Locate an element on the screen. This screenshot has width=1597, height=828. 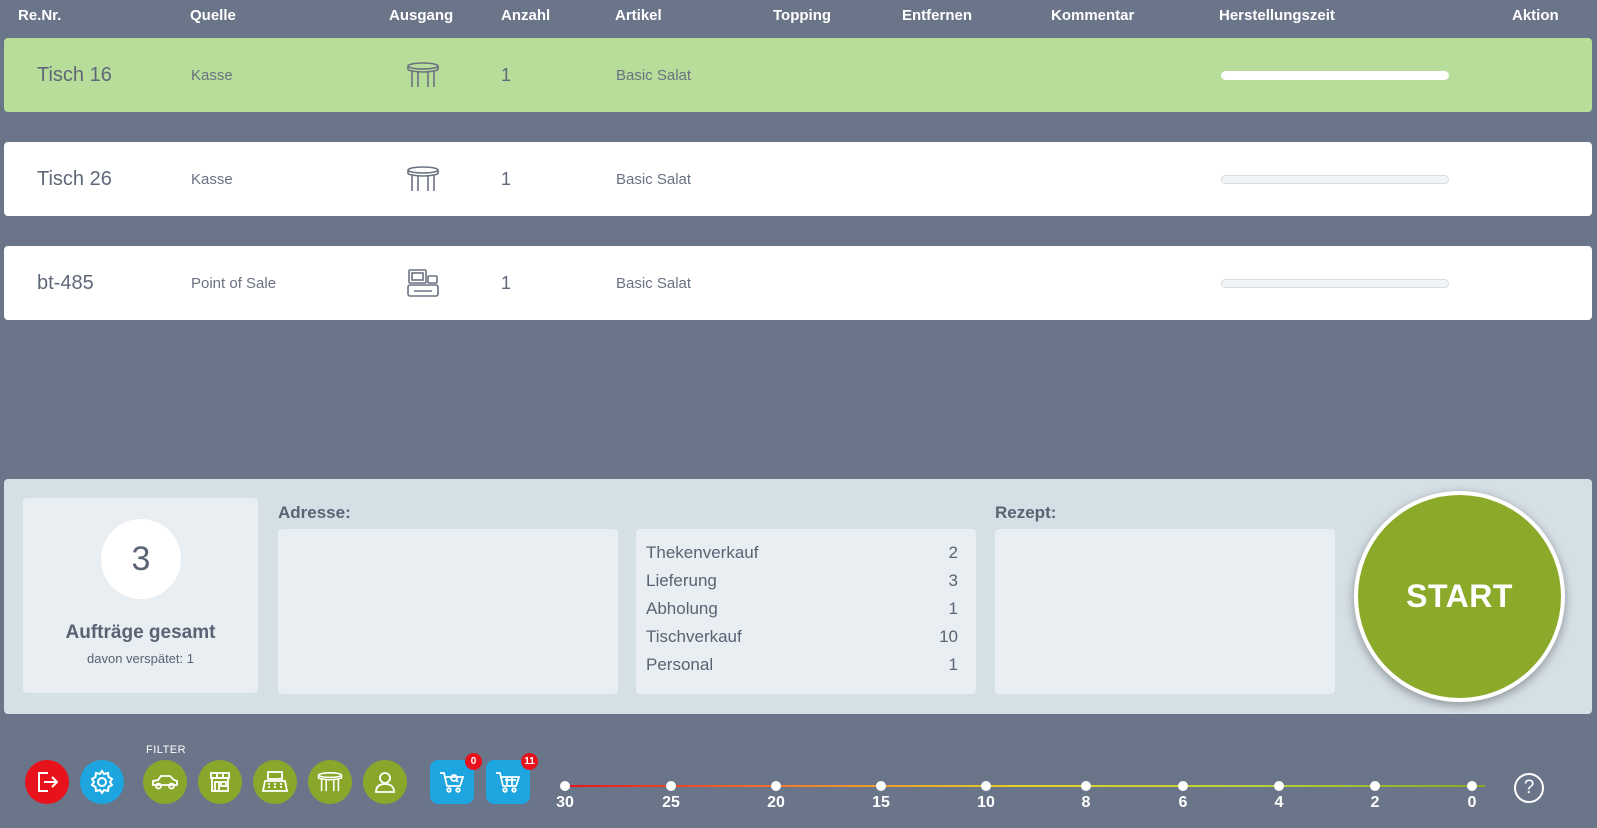
stat-row: Thekenverkauf 2 is located at coordinates (802, 555).